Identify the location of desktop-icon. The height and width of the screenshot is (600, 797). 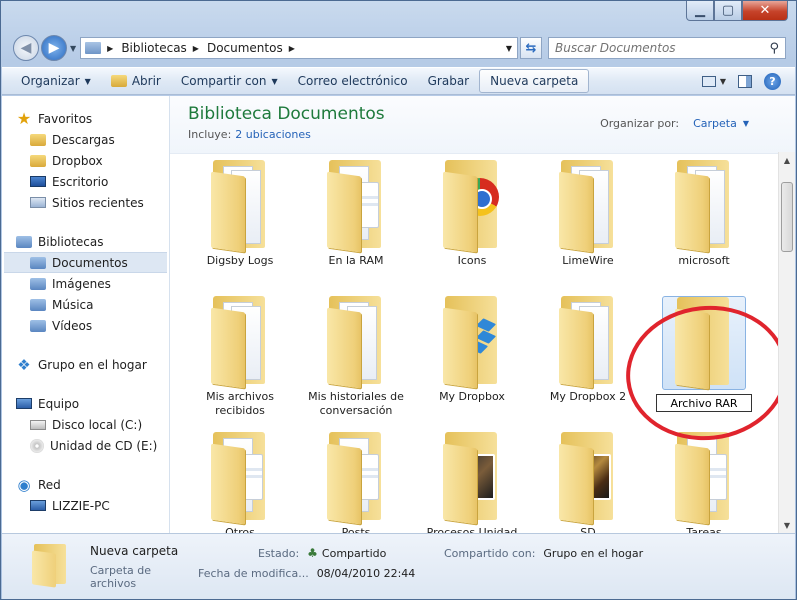
(38, 181).